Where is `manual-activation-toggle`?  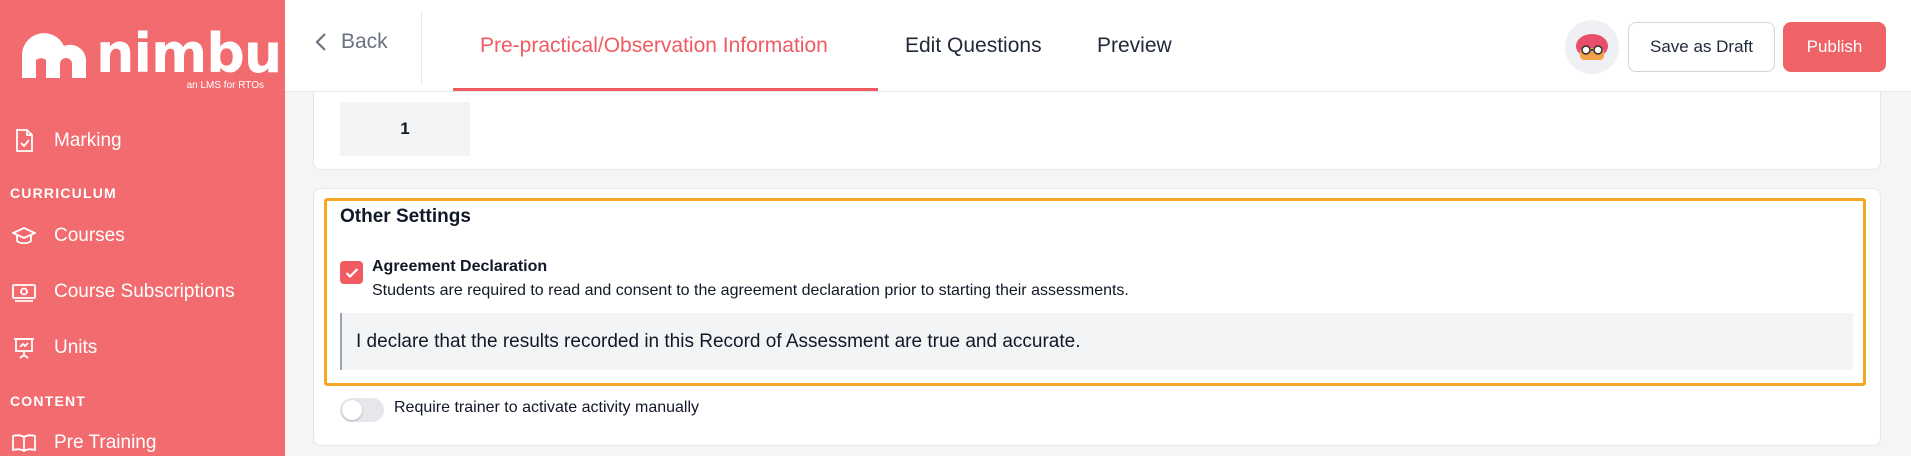
manual-activation-toggle is located at coordinates (362, 410).